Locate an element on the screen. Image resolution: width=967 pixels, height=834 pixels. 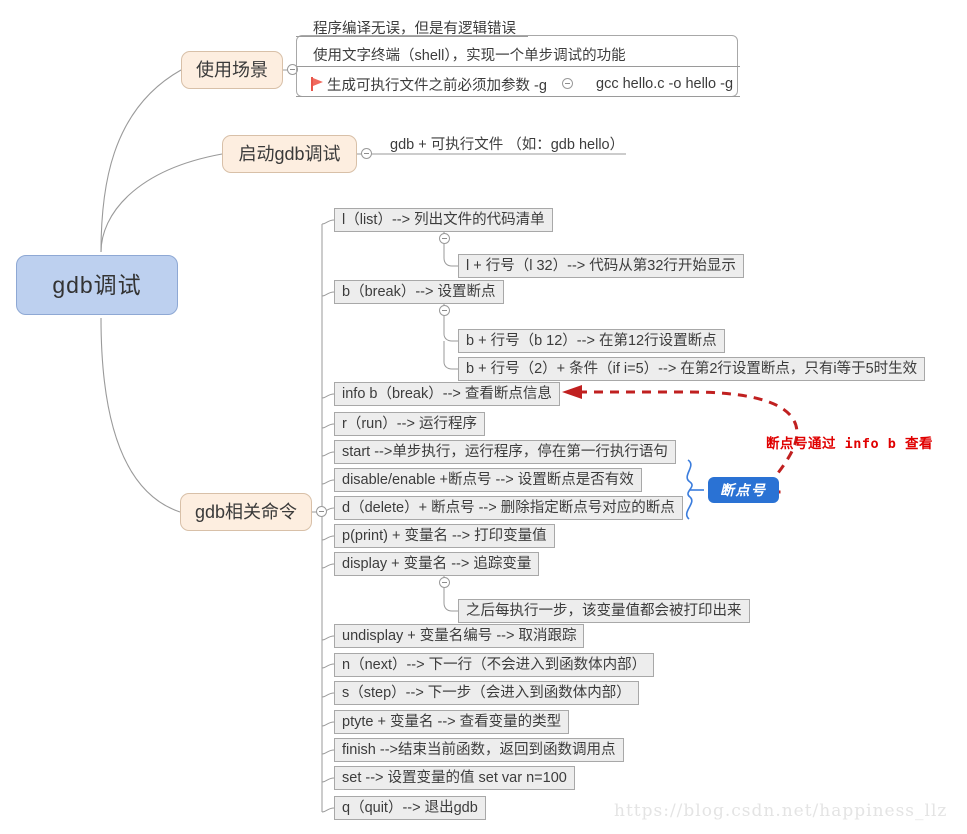
flag-icon is located at coordinates (317, 84).